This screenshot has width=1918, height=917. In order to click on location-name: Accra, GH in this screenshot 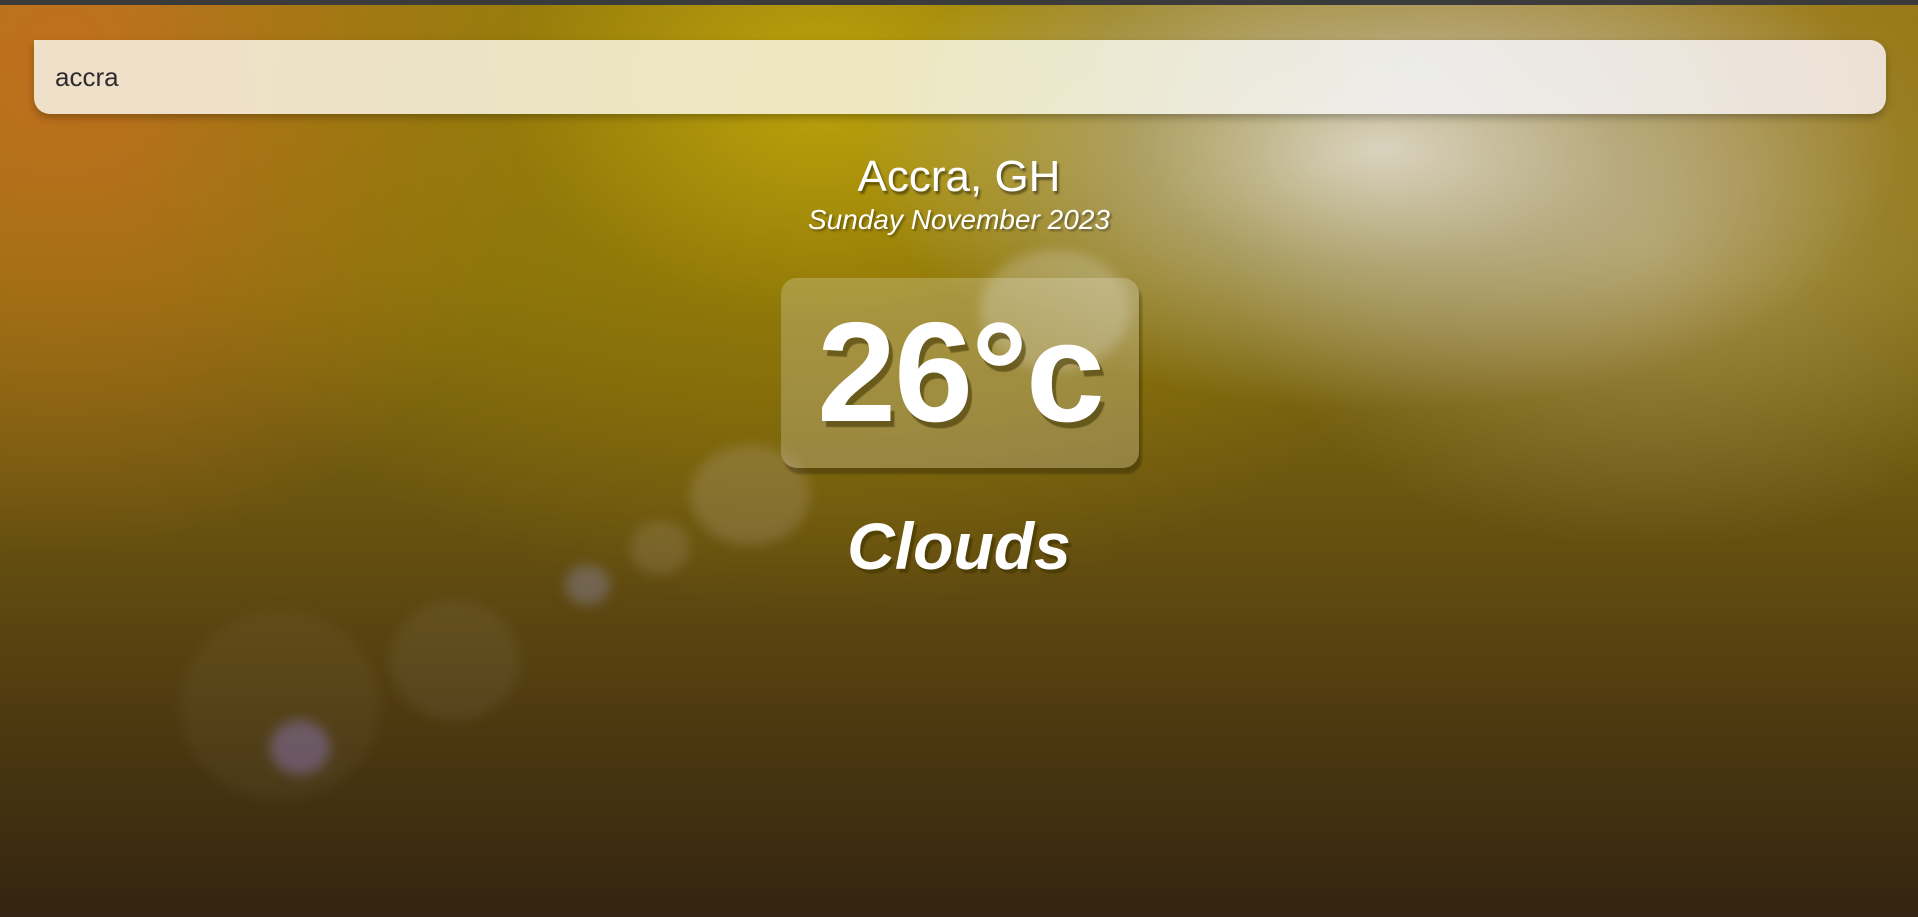, I will do `click(959, 176)`.